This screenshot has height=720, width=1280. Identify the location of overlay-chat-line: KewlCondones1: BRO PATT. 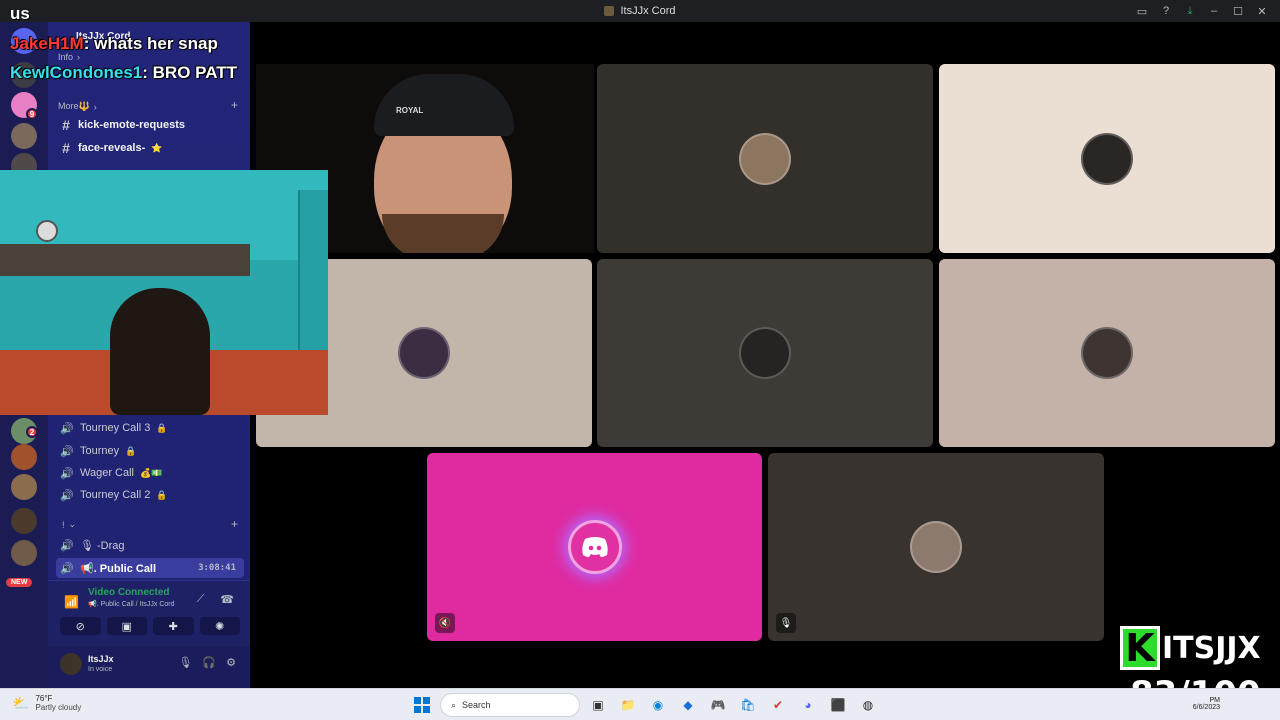
(123, 73).